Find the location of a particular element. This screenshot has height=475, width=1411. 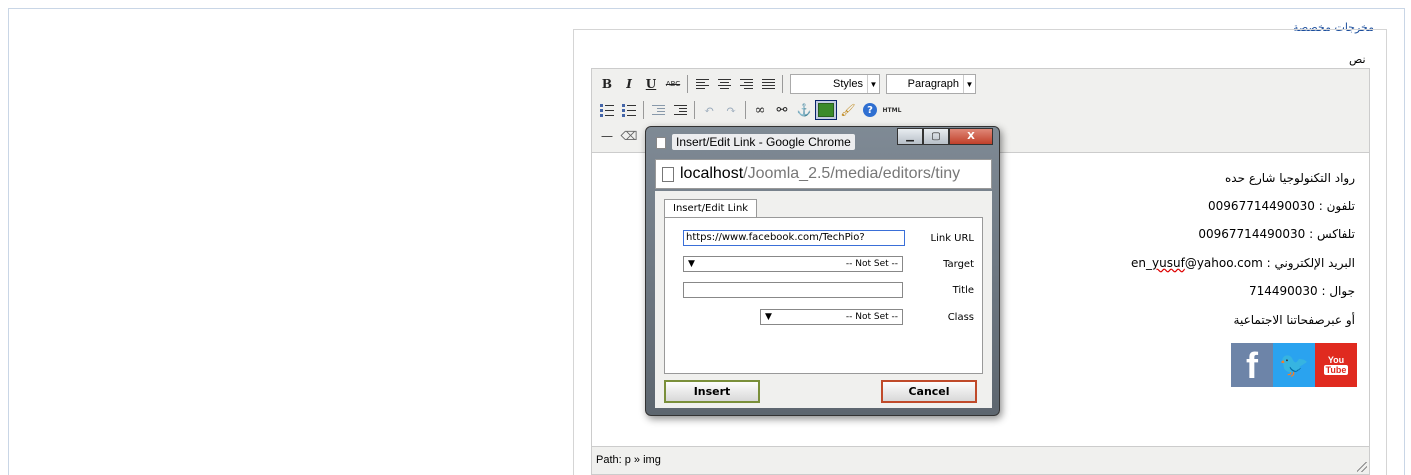

email-domain: @yahoo.com is located at coordinates (1223, 263).